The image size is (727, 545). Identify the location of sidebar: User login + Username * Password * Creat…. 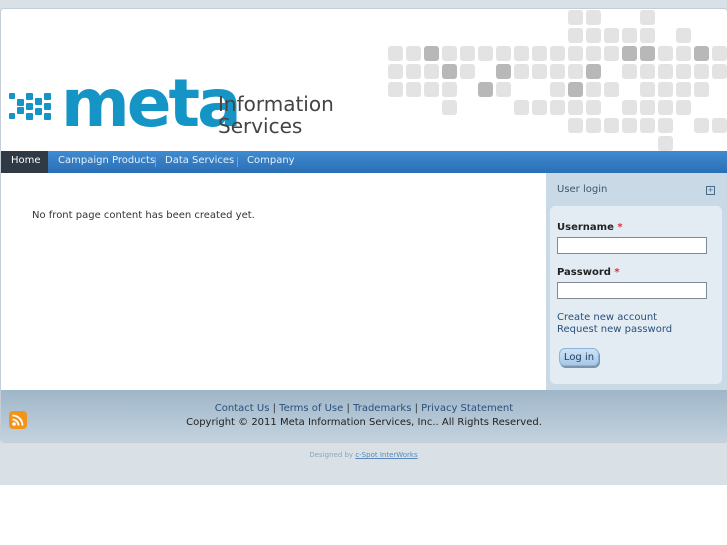
(636, 281).